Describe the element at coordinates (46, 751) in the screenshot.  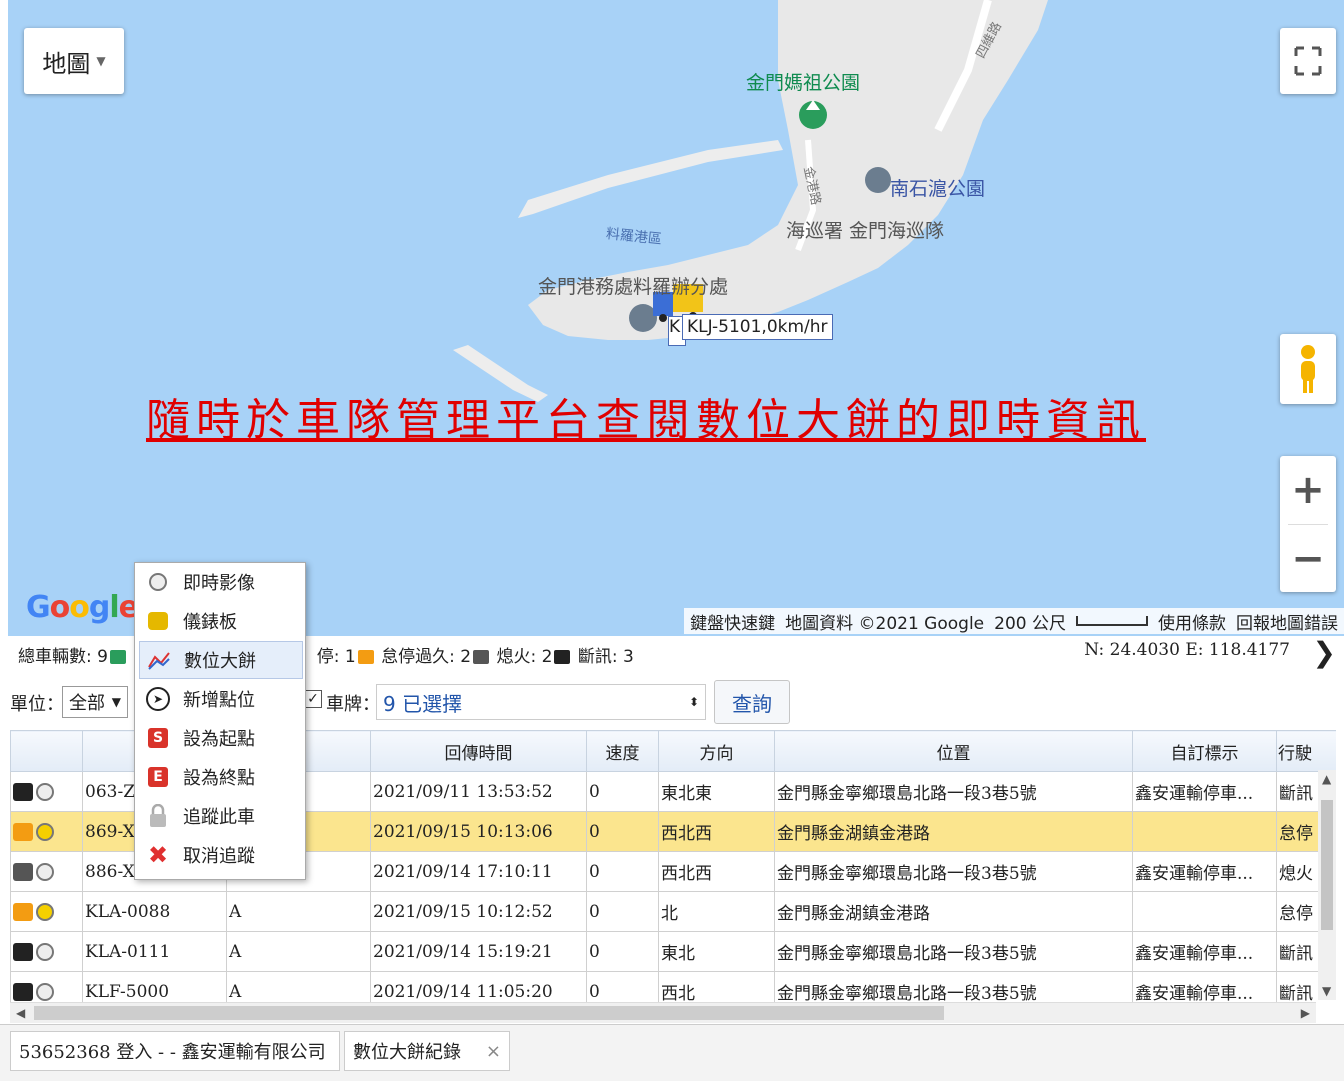
I see `col-header-icons` at that location.